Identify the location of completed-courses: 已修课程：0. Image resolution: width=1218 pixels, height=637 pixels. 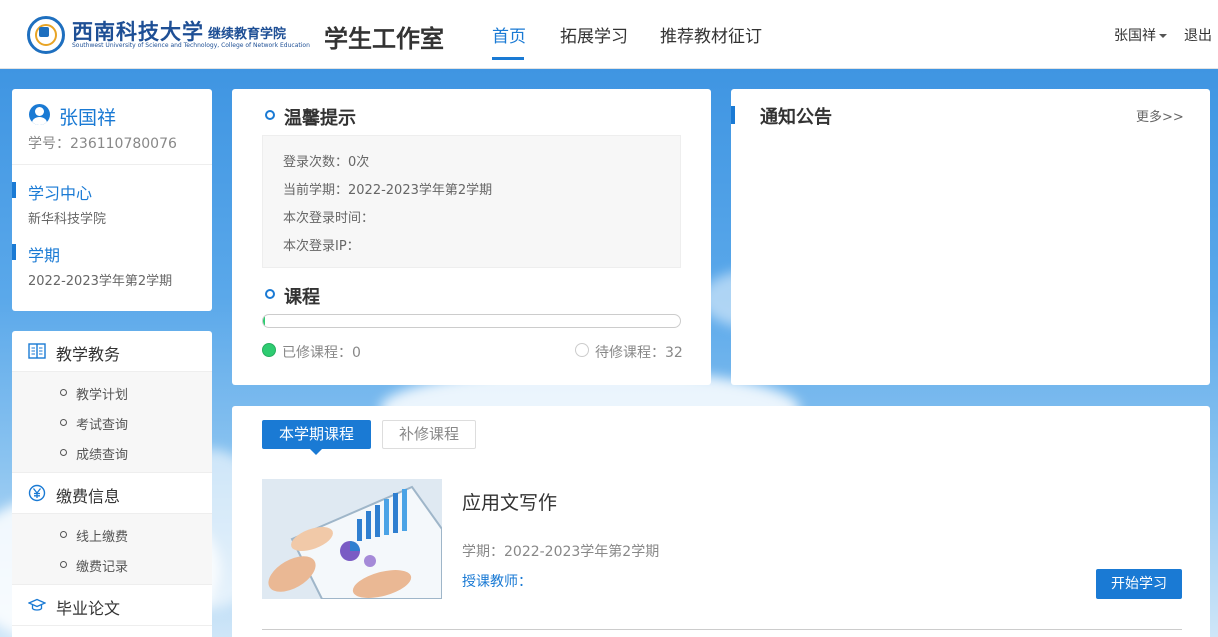
(321, 353).